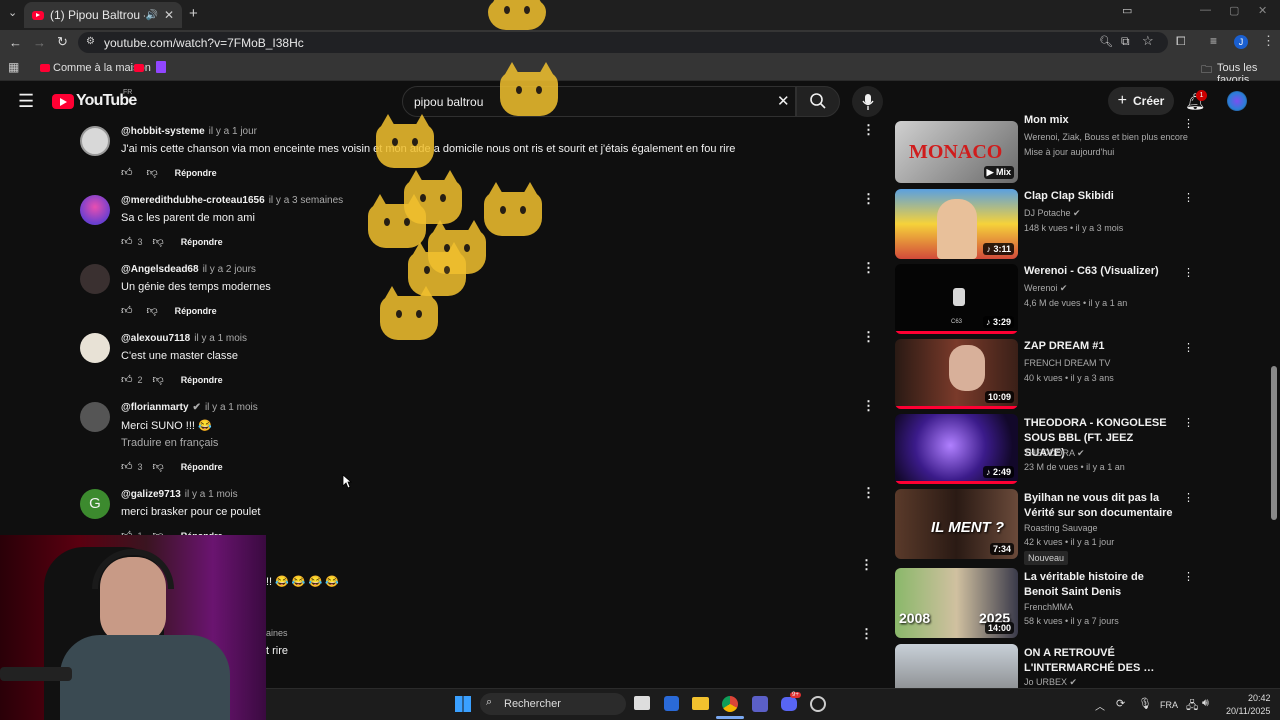  Describe the element at coordinates (956, 374) in the screenshot. I see `video-thumbnail: 10:09` at that location.